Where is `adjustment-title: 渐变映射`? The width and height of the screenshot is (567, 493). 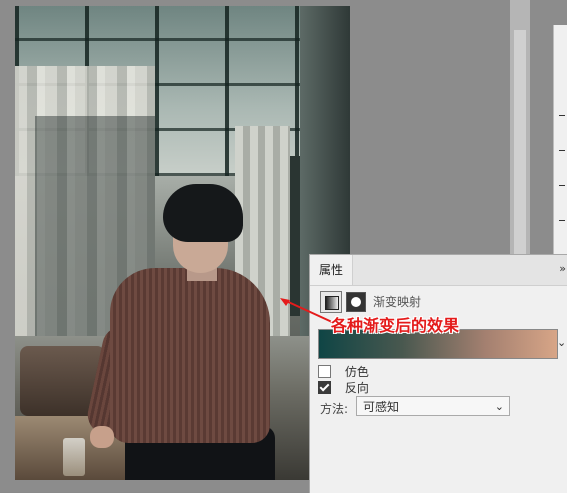 adjustment-title: 渐变映射 is located at coordinates (397, 302).